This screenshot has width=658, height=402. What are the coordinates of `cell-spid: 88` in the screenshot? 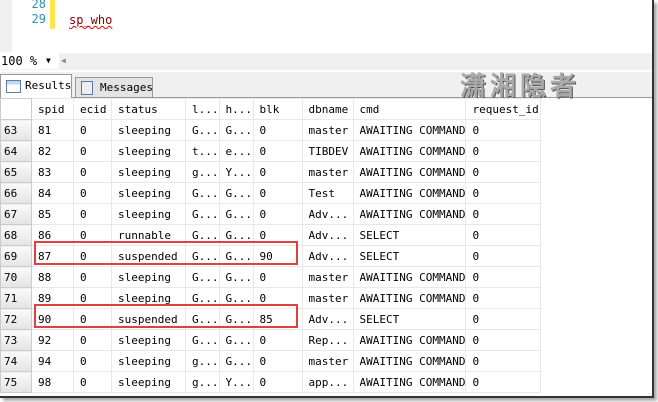 It's located at (52, 277).